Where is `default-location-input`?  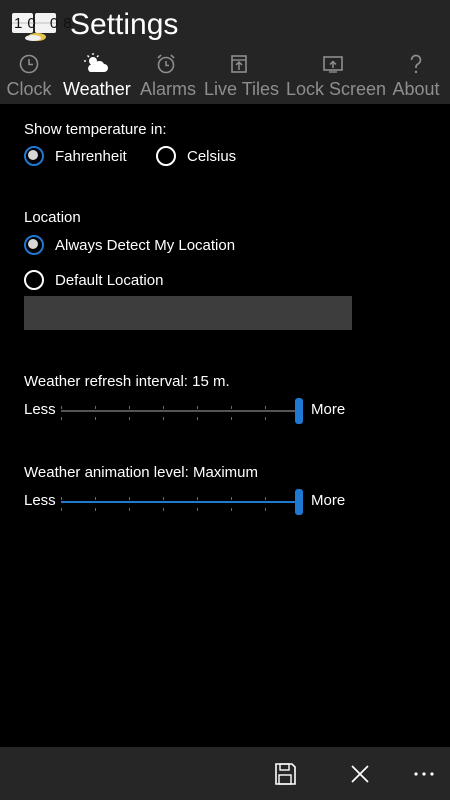 default-location-input is located at coordinates (188, 313).